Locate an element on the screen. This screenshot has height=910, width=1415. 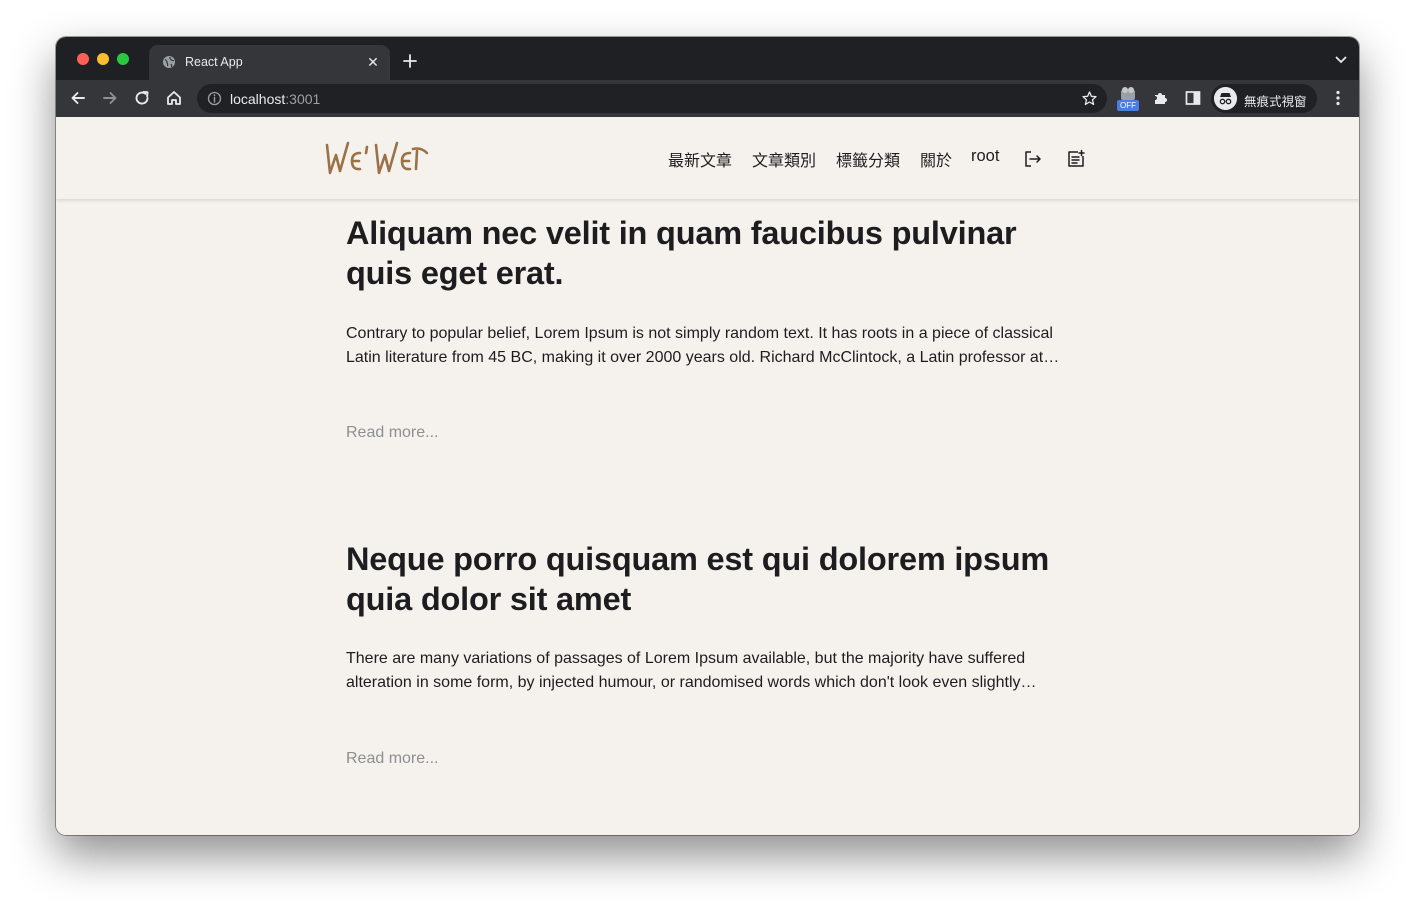
close-icon: ✕ is located at coordinates (373, 62).